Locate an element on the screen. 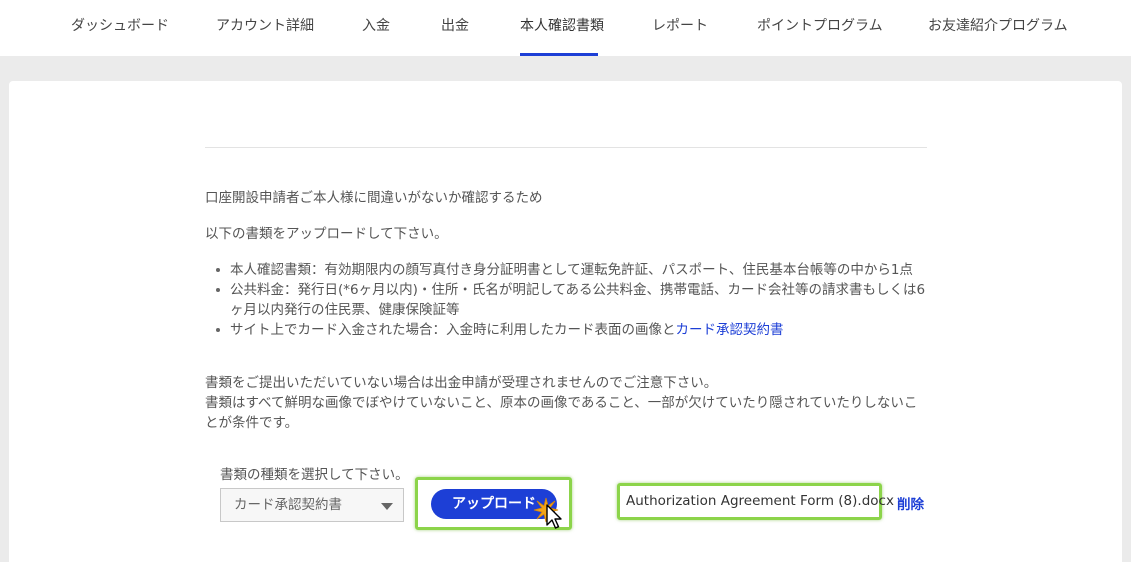  delete-file-link: 削除 is located at coordinates (910, 503).